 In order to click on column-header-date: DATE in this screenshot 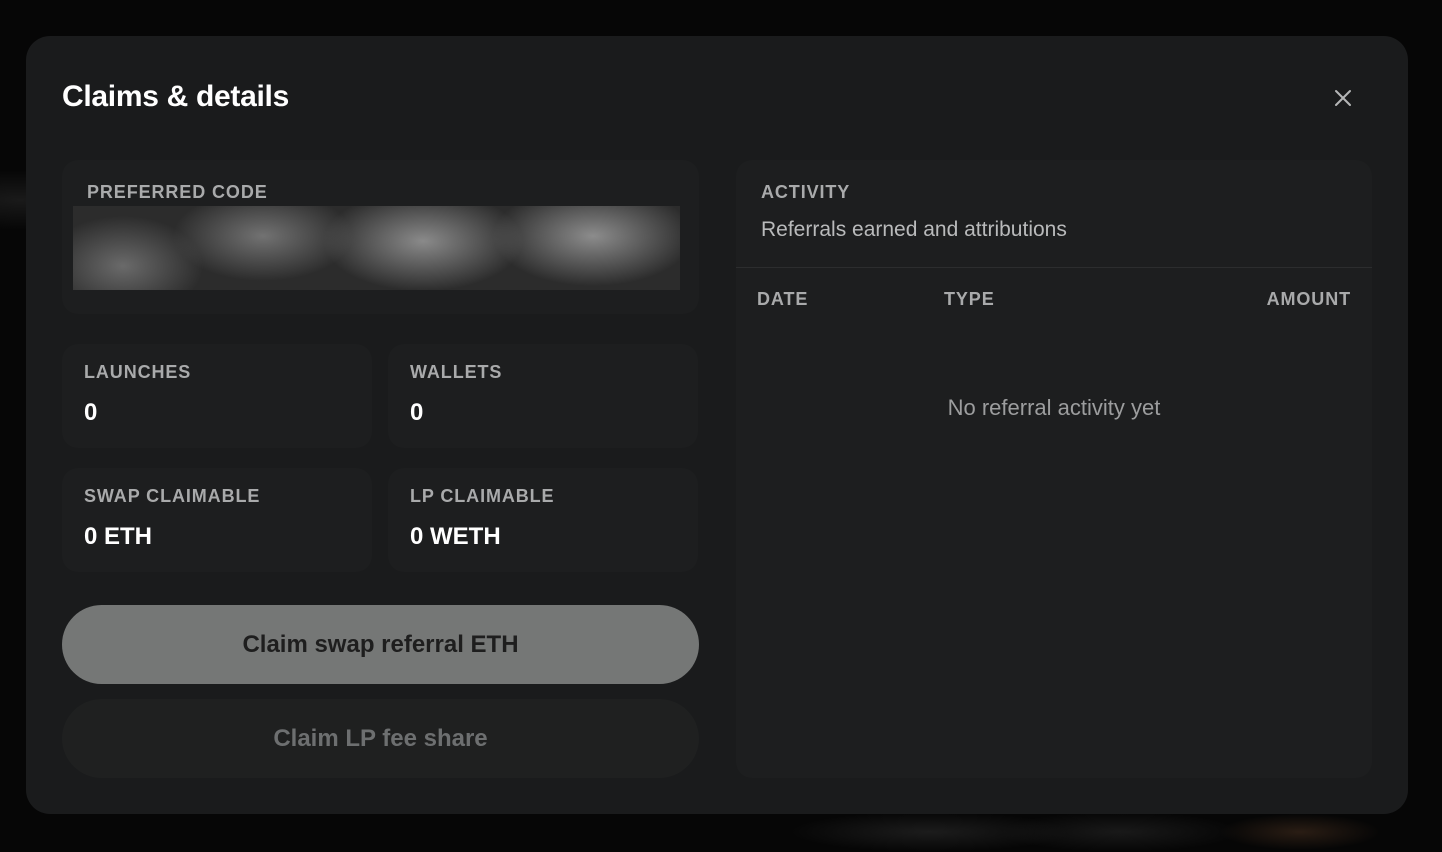, I will do `click(783, 299)`.